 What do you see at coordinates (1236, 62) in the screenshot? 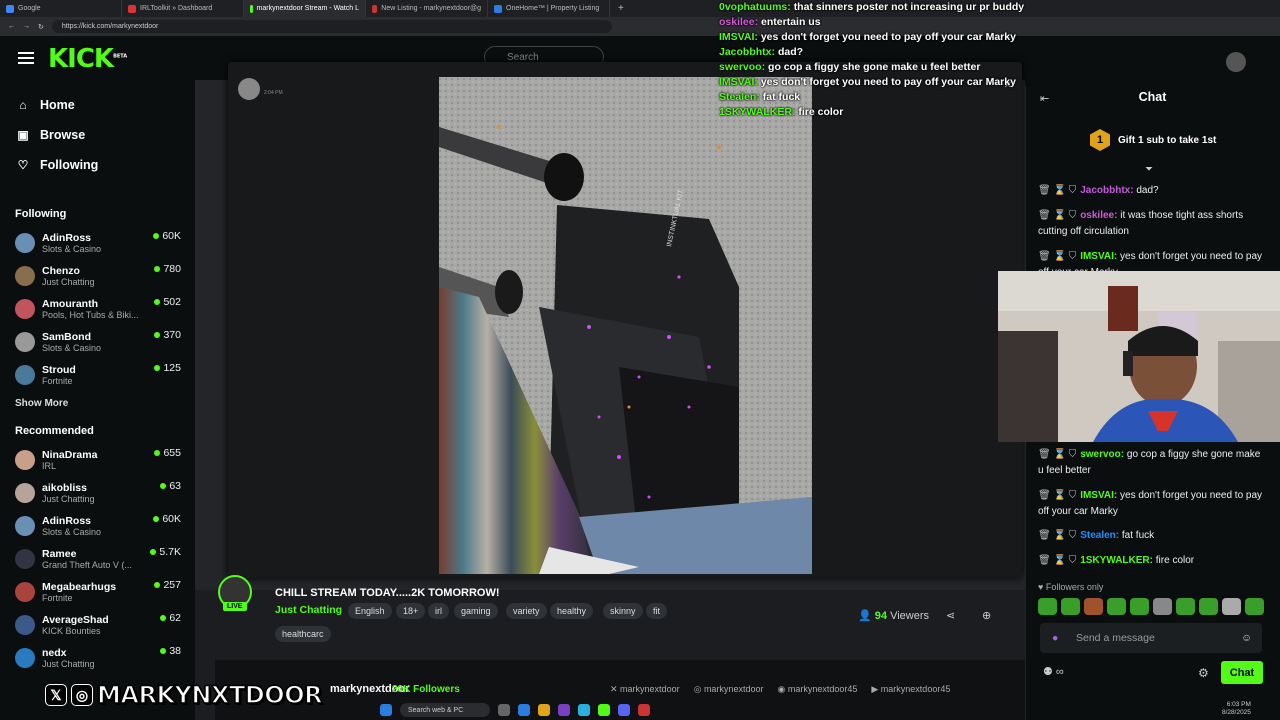
I see `avatar` at bounding box center [1236, 62].